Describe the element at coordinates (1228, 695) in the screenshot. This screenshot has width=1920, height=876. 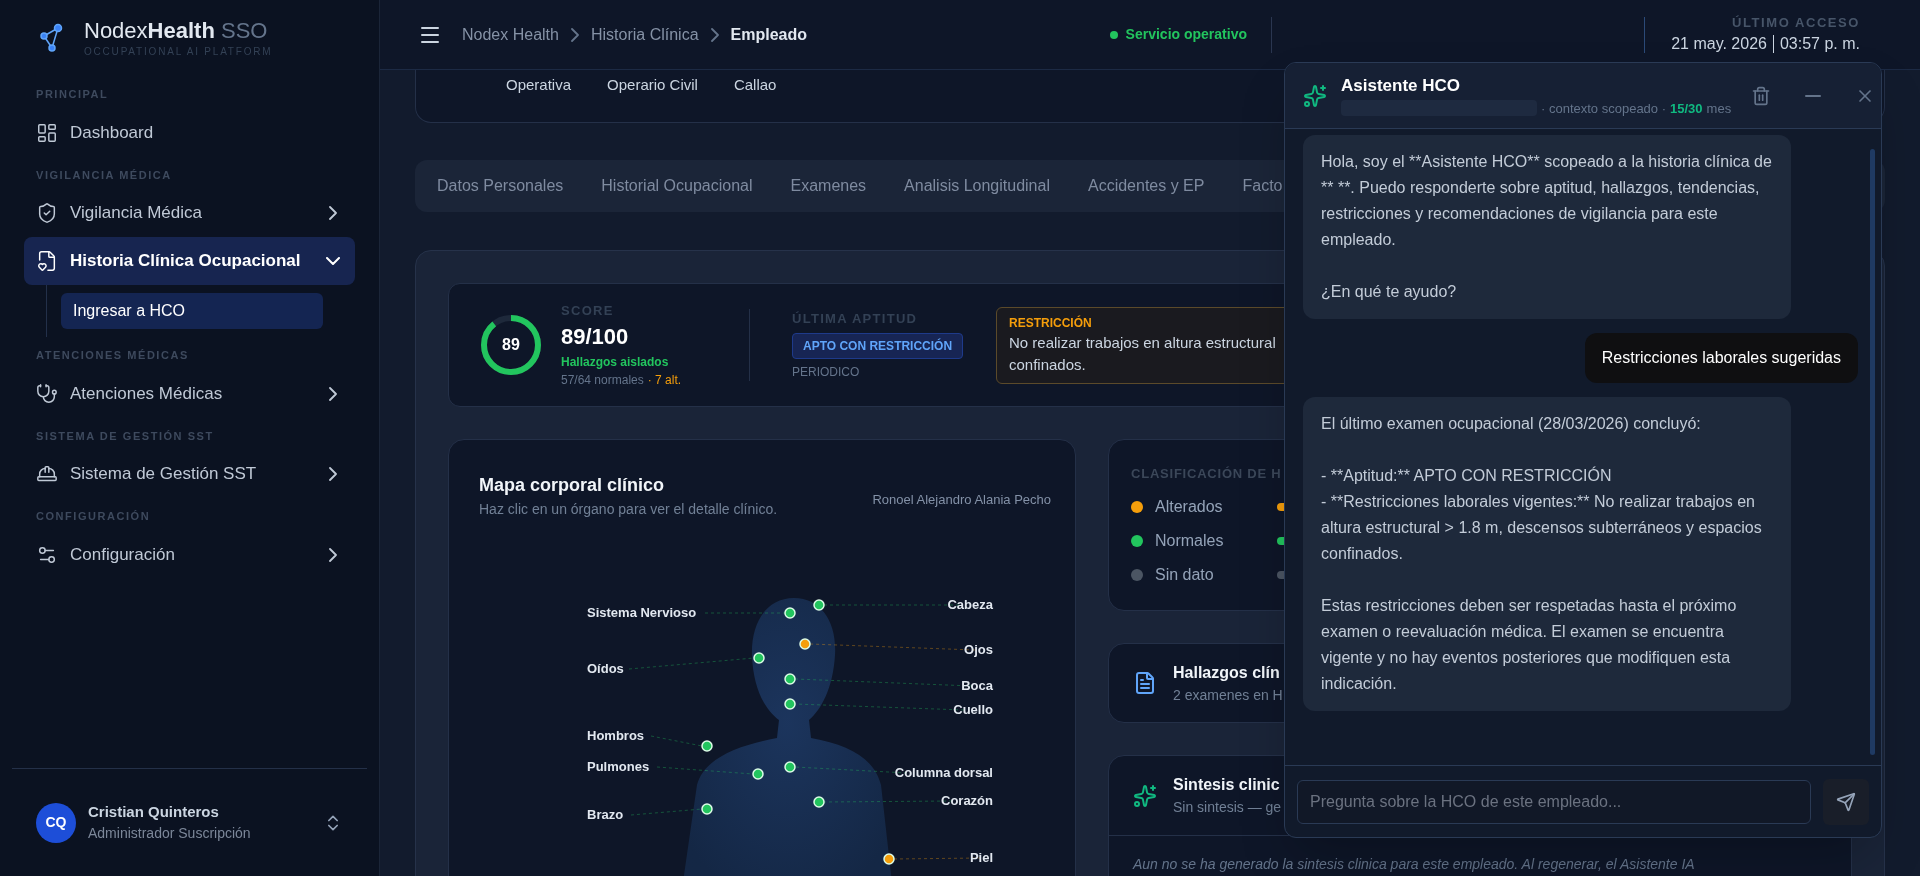
I see `card-subtitle: 2 examenes en H` at that location.